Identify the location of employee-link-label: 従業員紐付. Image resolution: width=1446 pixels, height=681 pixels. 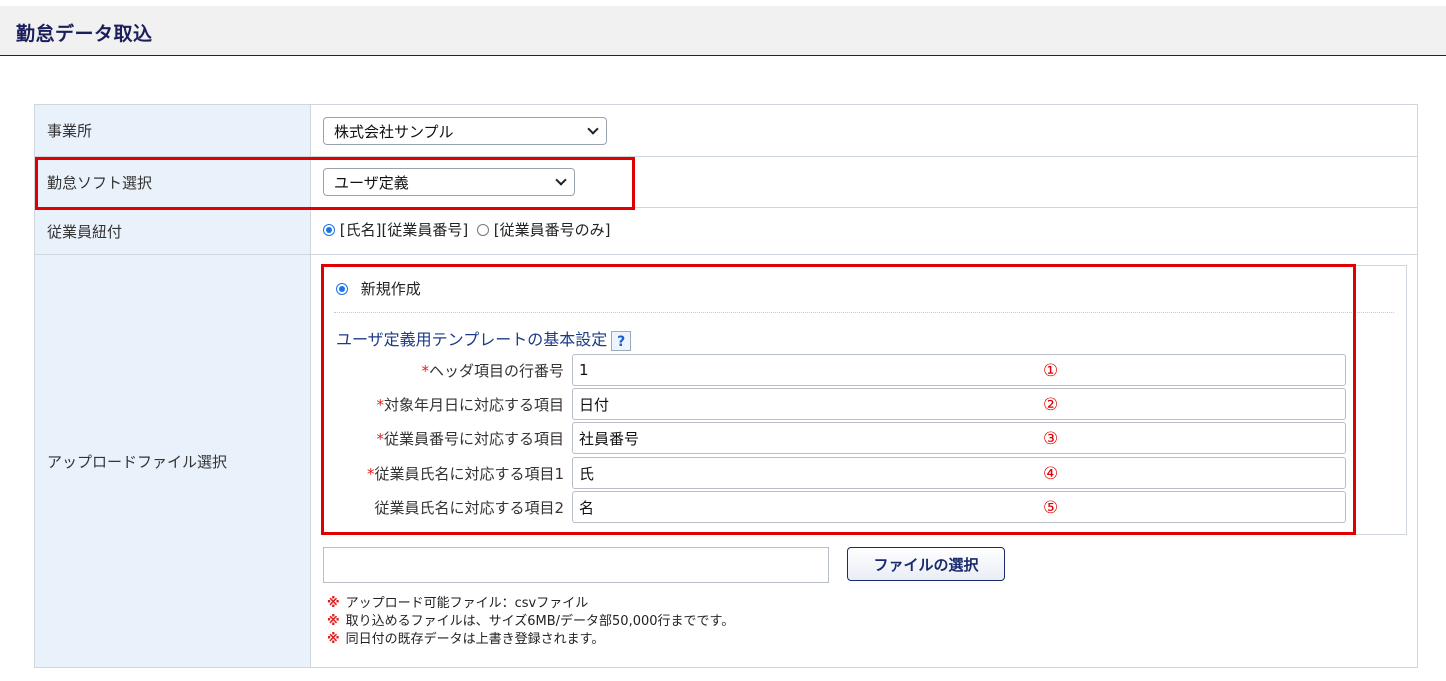
(173, 231).